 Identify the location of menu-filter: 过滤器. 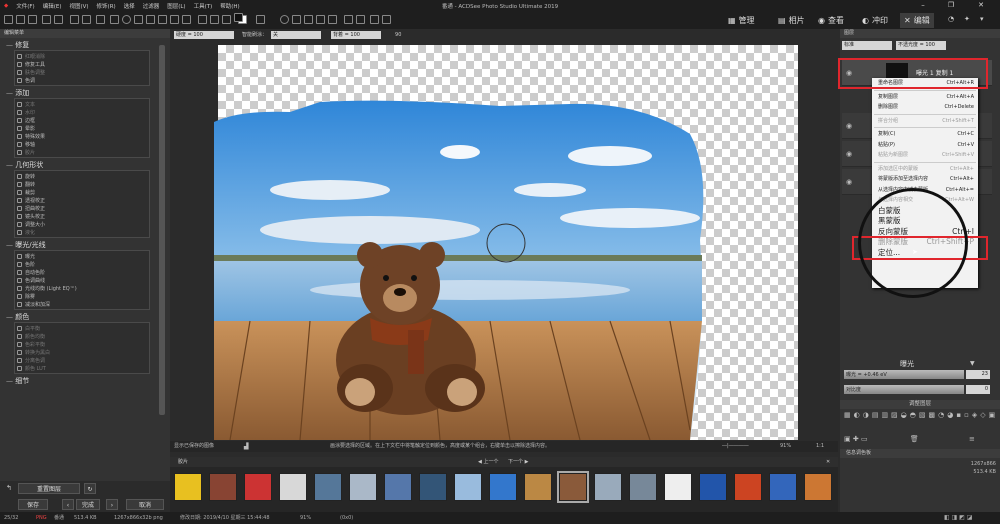
(151, 6).